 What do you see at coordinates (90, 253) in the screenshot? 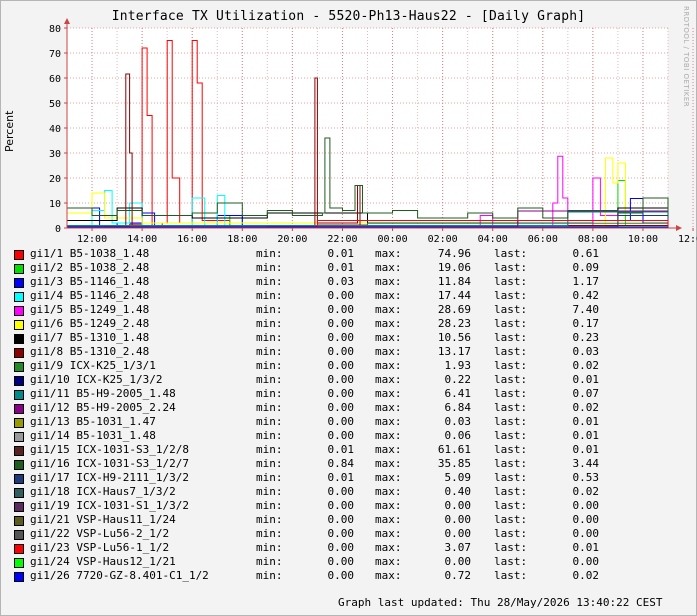
I see `legend-series-name: gi1/1 B5-1038_1.48` at bounding box center [90, 253].